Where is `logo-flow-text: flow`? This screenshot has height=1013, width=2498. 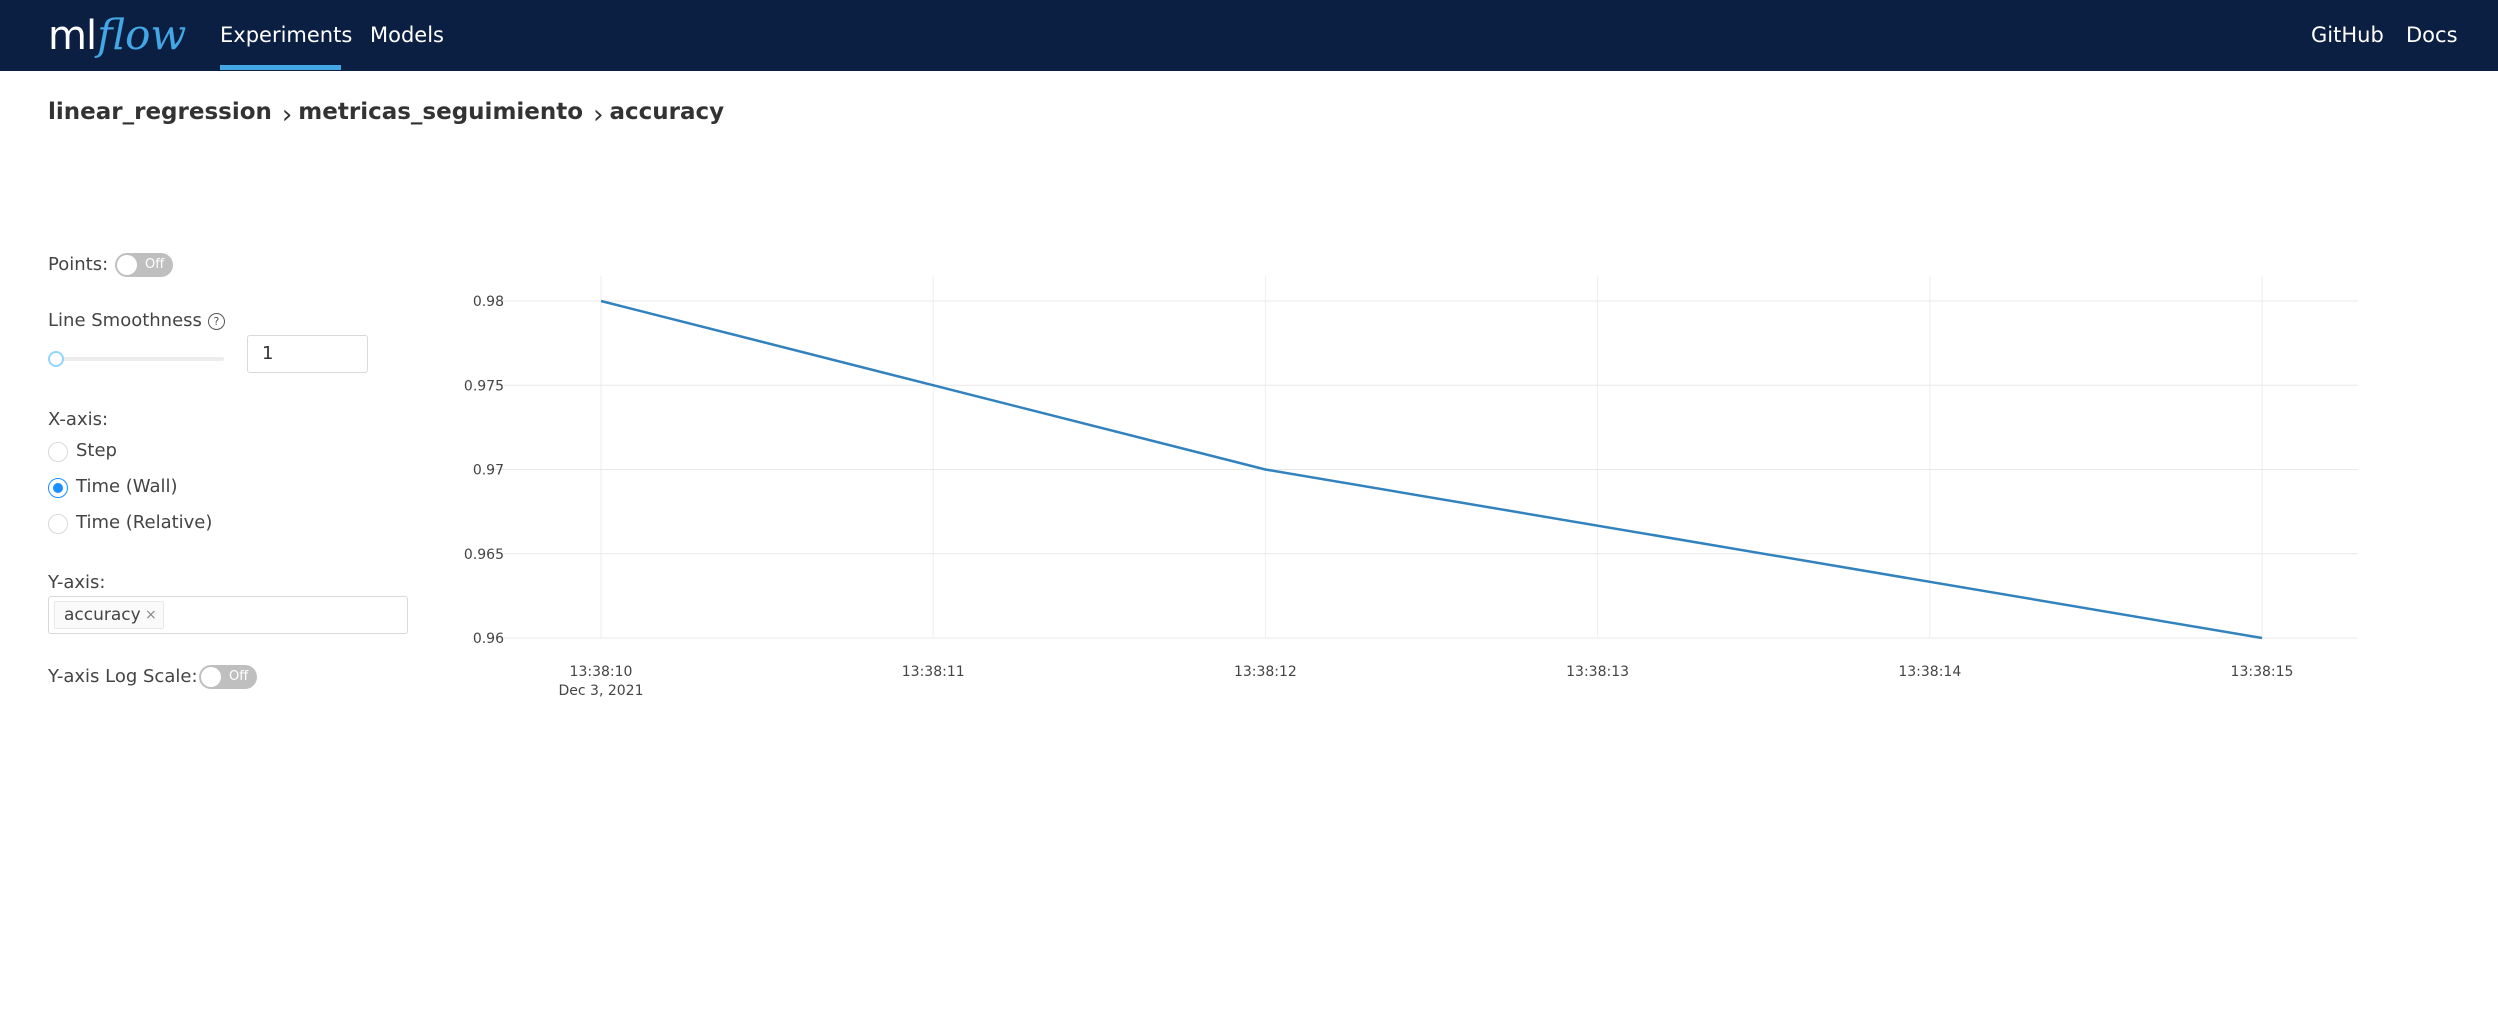
logo-flow-text: flow is located at coordinates (142, 34).